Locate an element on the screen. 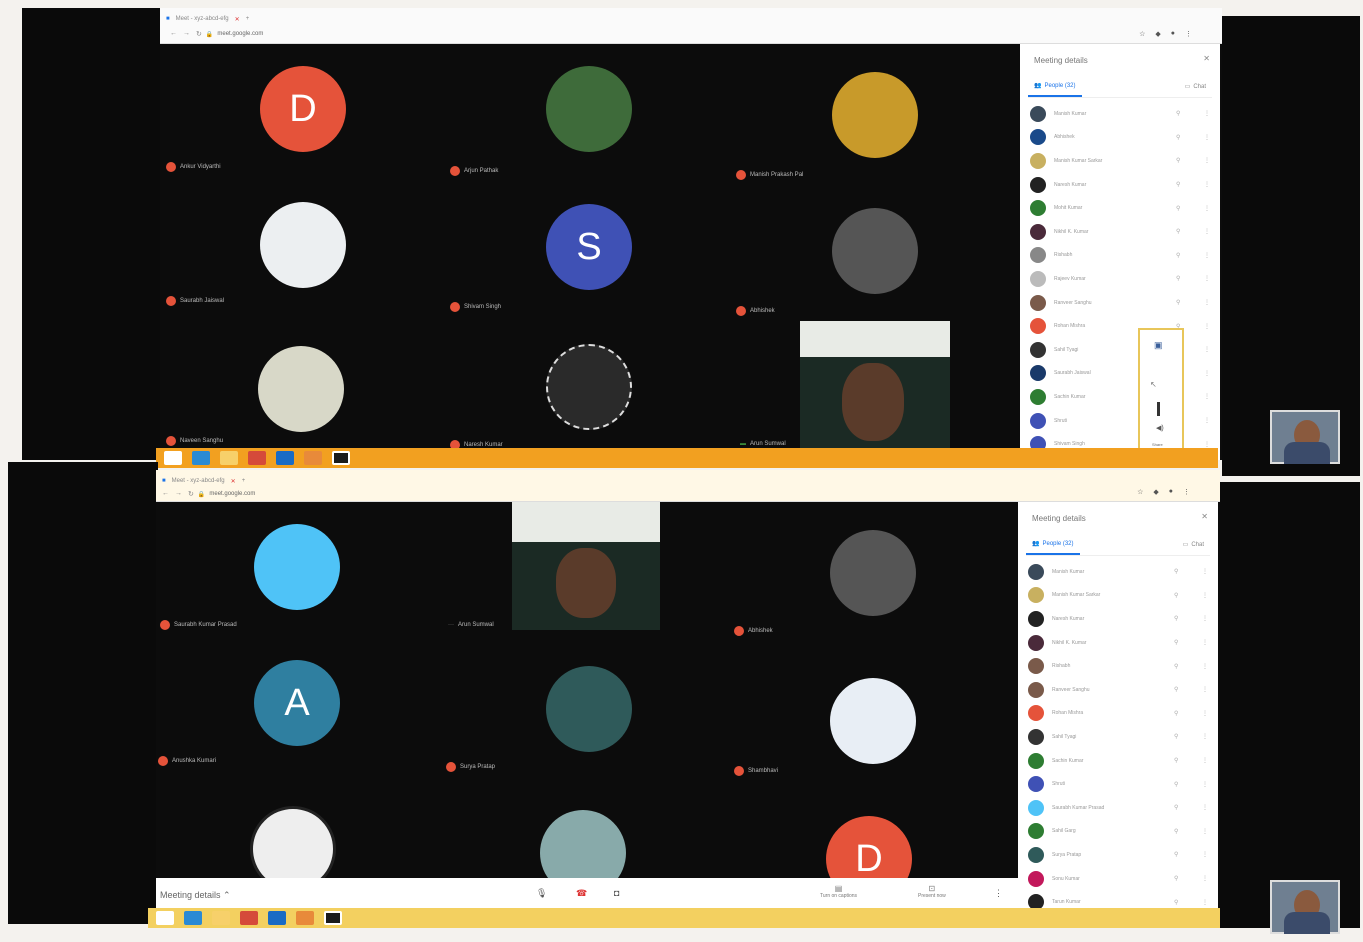 This screenshot has width=1363, height=942. mic-button: 🎙 is located at coordinates (541, 893).